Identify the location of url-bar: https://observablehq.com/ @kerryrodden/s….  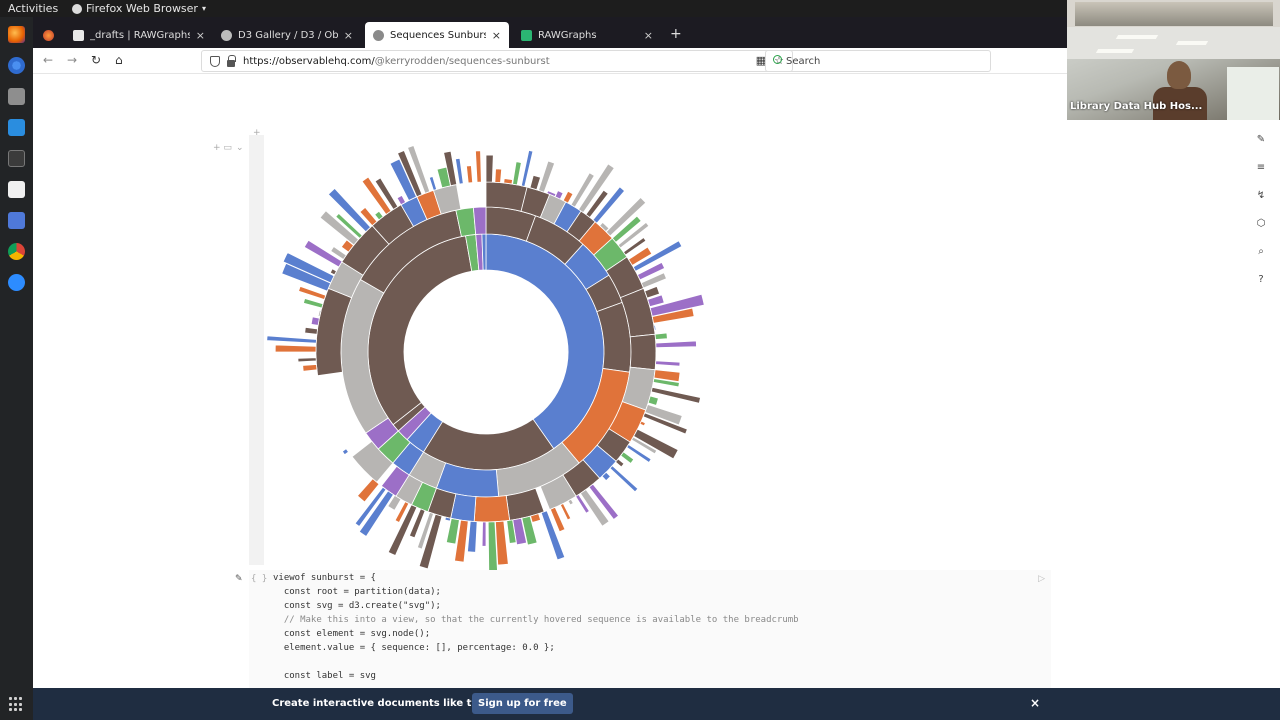
(497, 61).